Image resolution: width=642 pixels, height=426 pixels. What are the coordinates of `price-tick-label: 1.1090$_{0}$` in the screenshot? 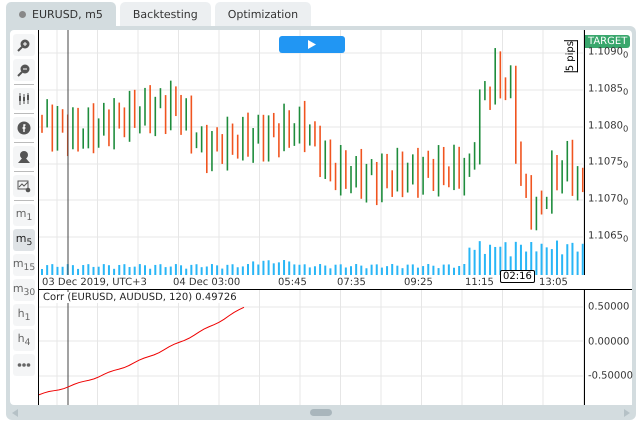 It's located at (608, 53).